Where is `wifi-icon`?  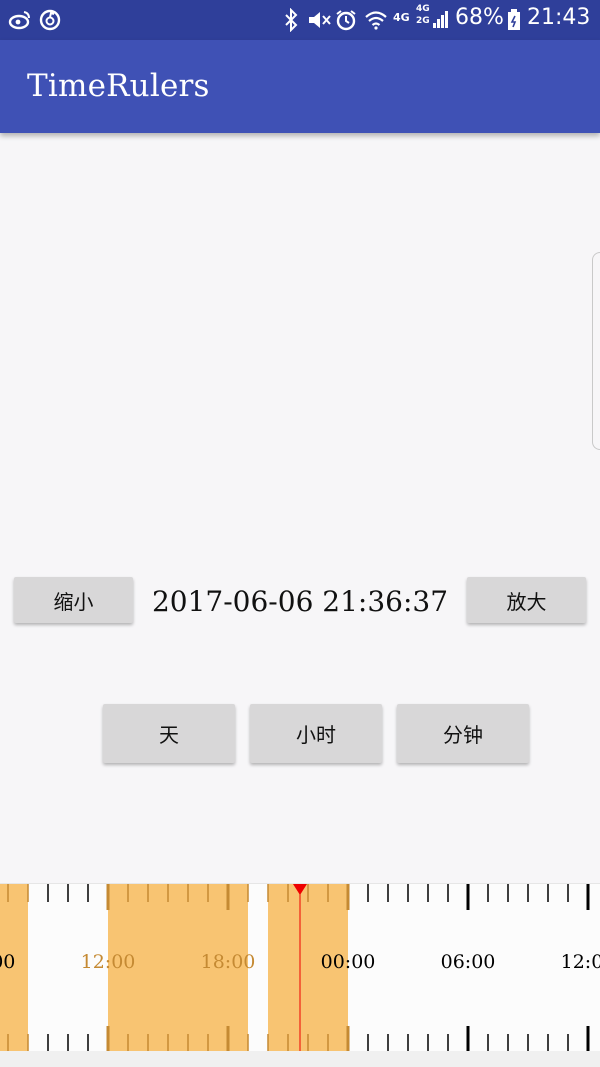 wifi-icon is located at coordinates (376, 22).